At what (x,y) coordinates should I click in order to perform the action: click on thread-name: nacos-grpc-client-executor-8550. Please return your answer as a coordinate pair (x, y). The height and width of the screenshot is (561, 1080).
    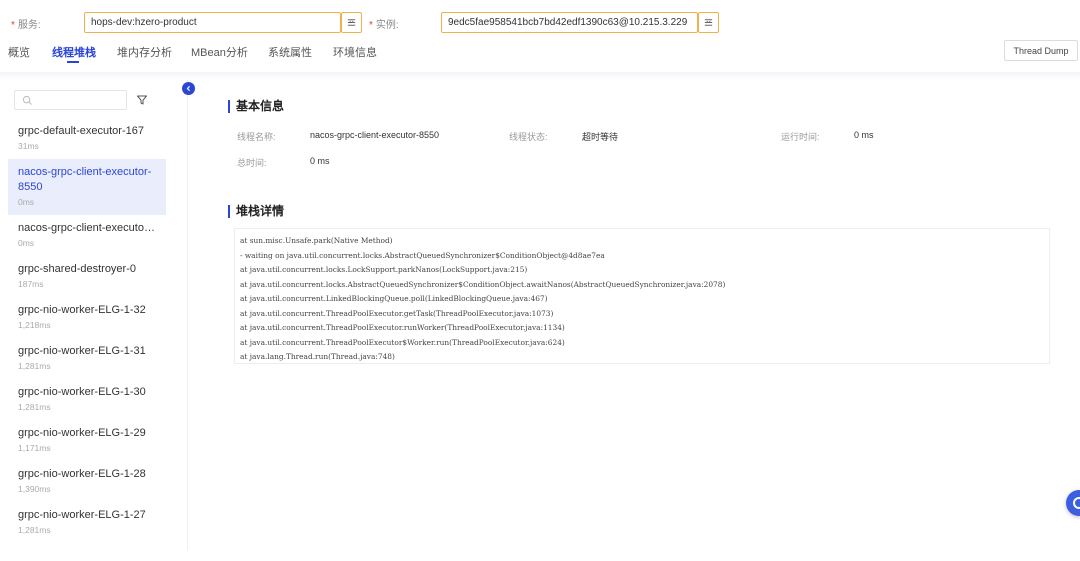
    Looking at the image, I should click on (85, 179).